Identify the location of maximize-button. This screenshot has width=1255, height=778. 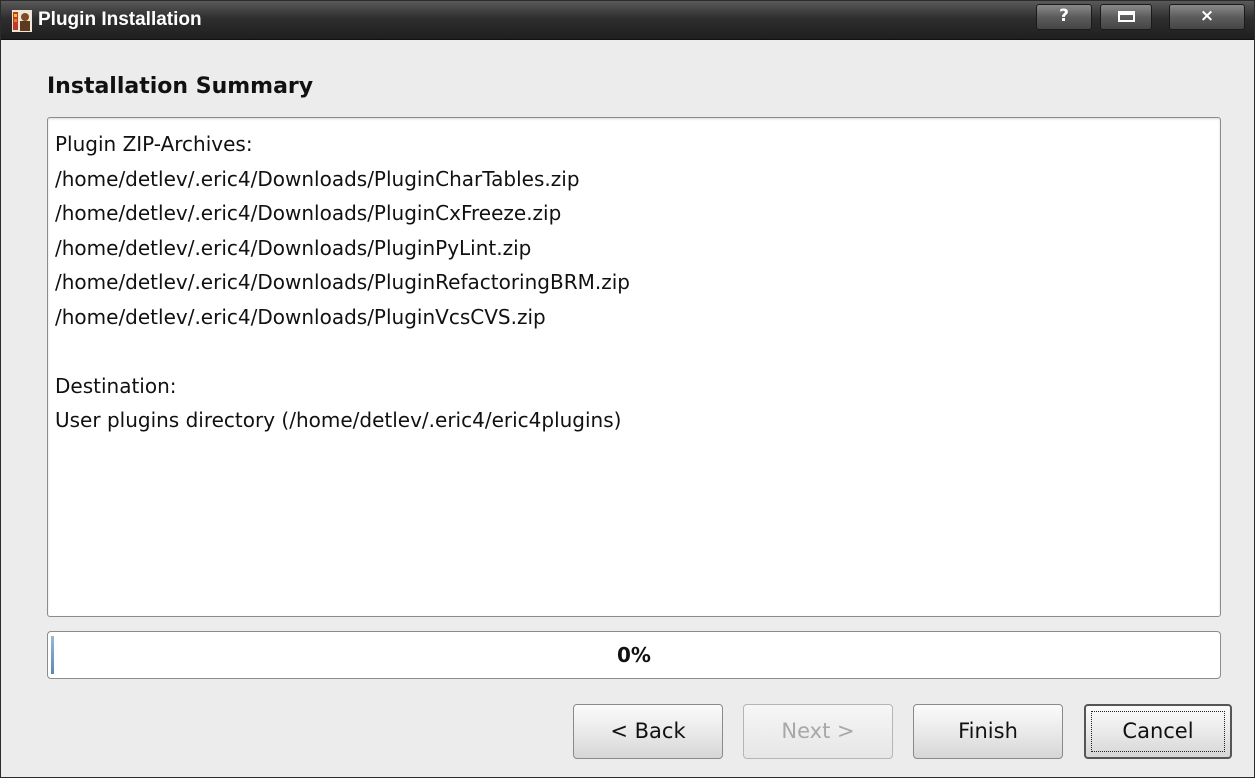
(1126, 17).